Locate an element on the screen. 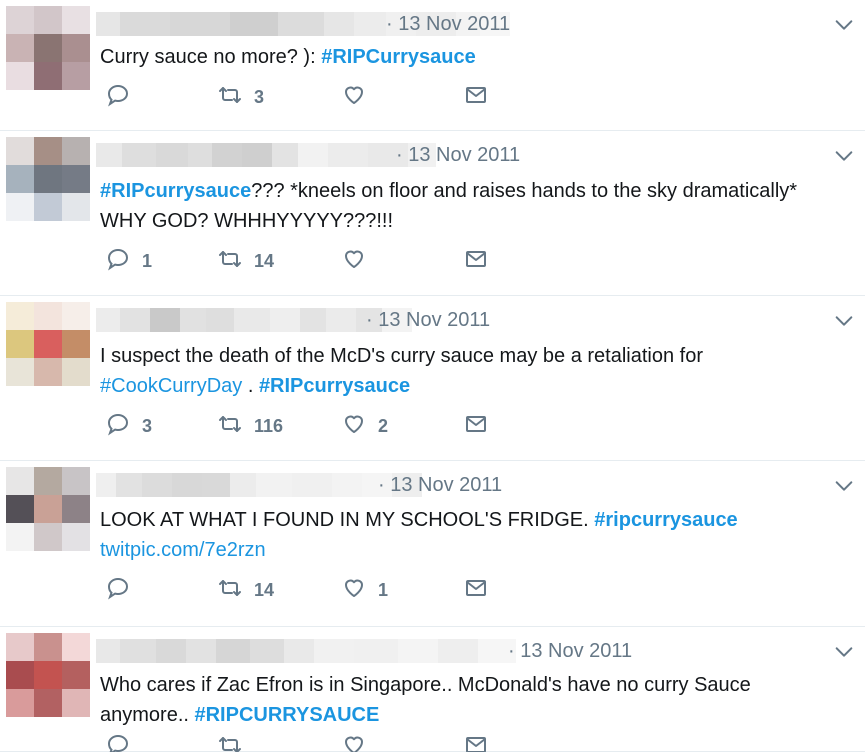 The height and width of the screenshot is (752, 865). replies-count: 3 is located at coordinates (147, 425).